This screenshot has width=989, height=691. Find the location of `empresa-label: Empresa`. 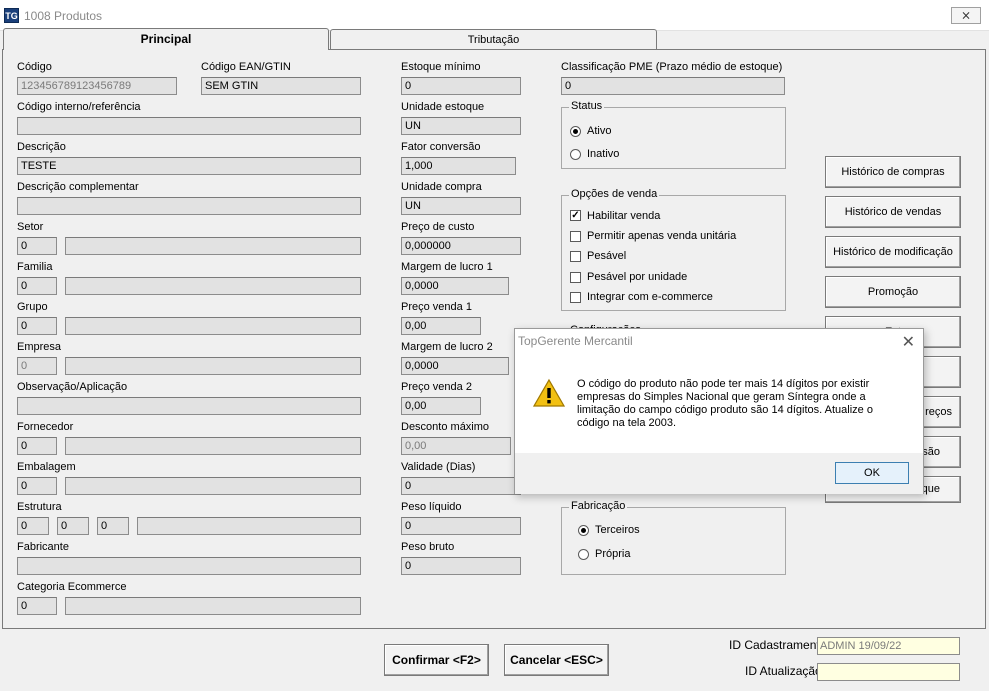

empresa-label: Empresa is located at coordinates (39, 347).